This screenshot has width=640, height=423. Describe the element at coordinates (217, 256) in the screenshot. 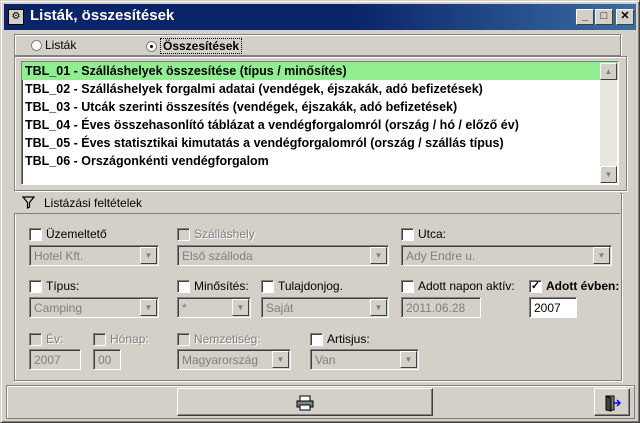

I see `accommodation-value: Első szálloda` at that location.